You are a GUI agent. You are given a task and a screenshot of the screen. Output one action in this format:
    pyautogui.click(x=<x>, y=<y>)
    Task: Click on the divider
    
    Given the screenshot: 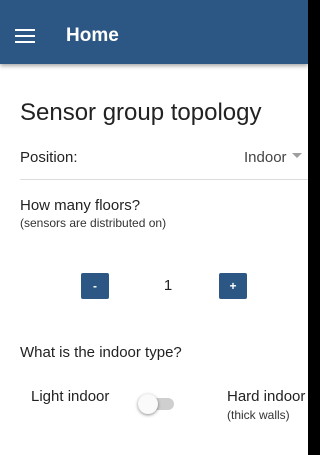 What is the action you would take?
    pyautogui.click(x=164, y=179)
    